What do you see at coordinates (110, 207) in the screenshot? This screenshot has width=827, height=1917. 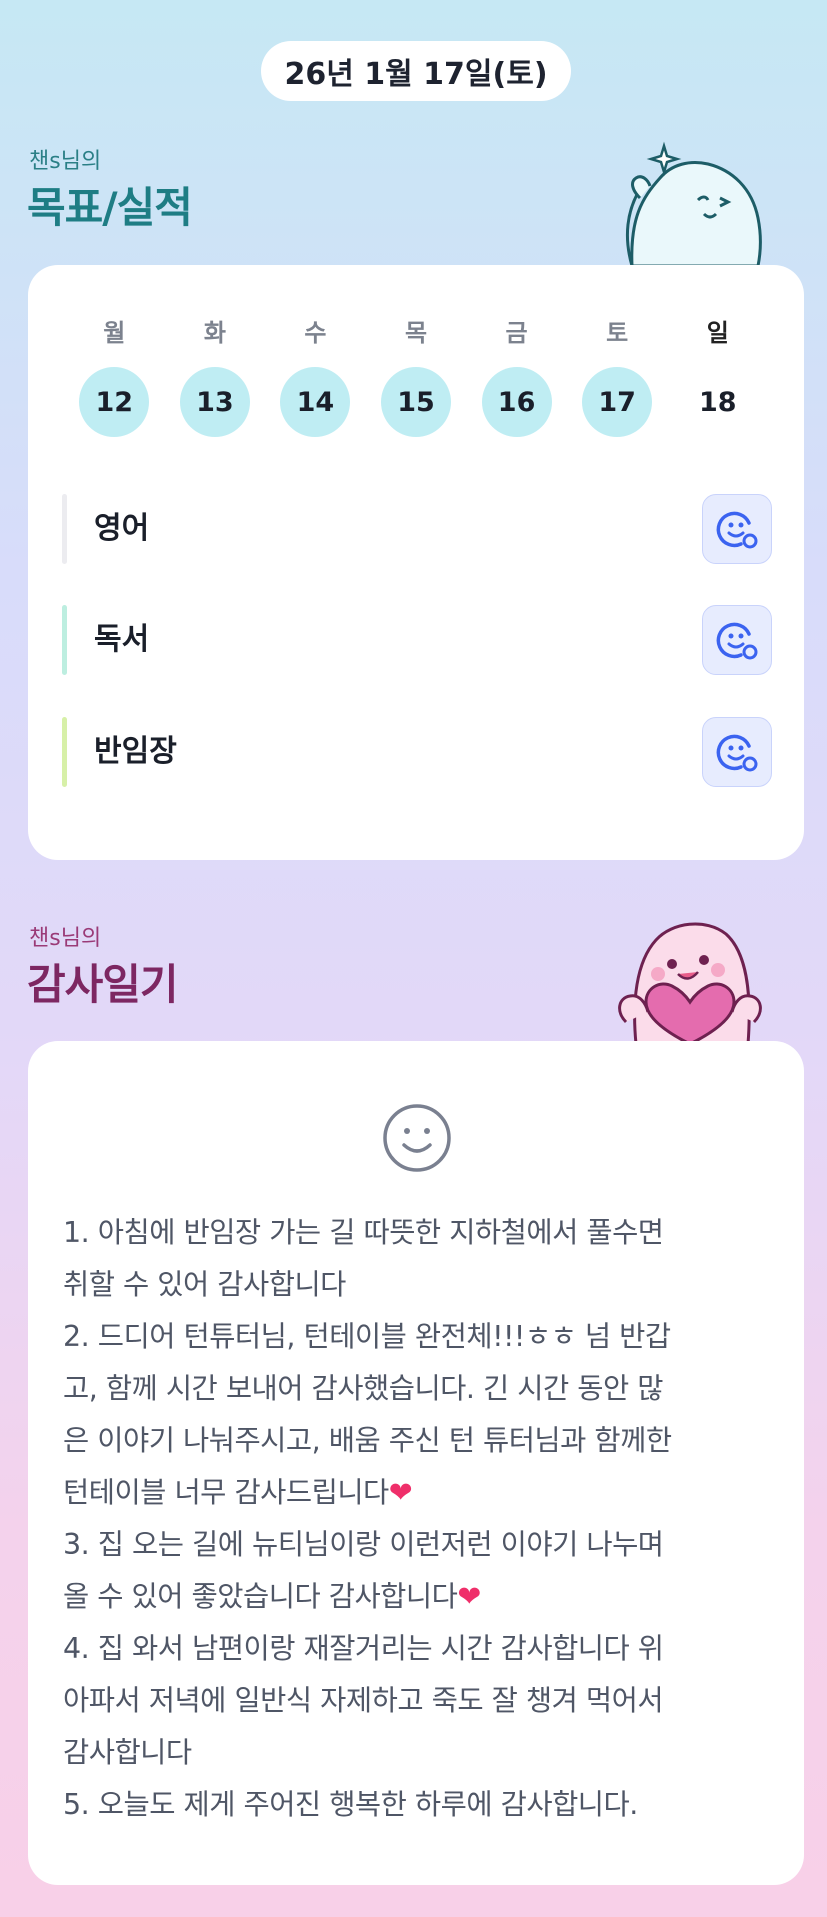 I see `goals-title: 목표/실적` at bounding box center [110, 207].